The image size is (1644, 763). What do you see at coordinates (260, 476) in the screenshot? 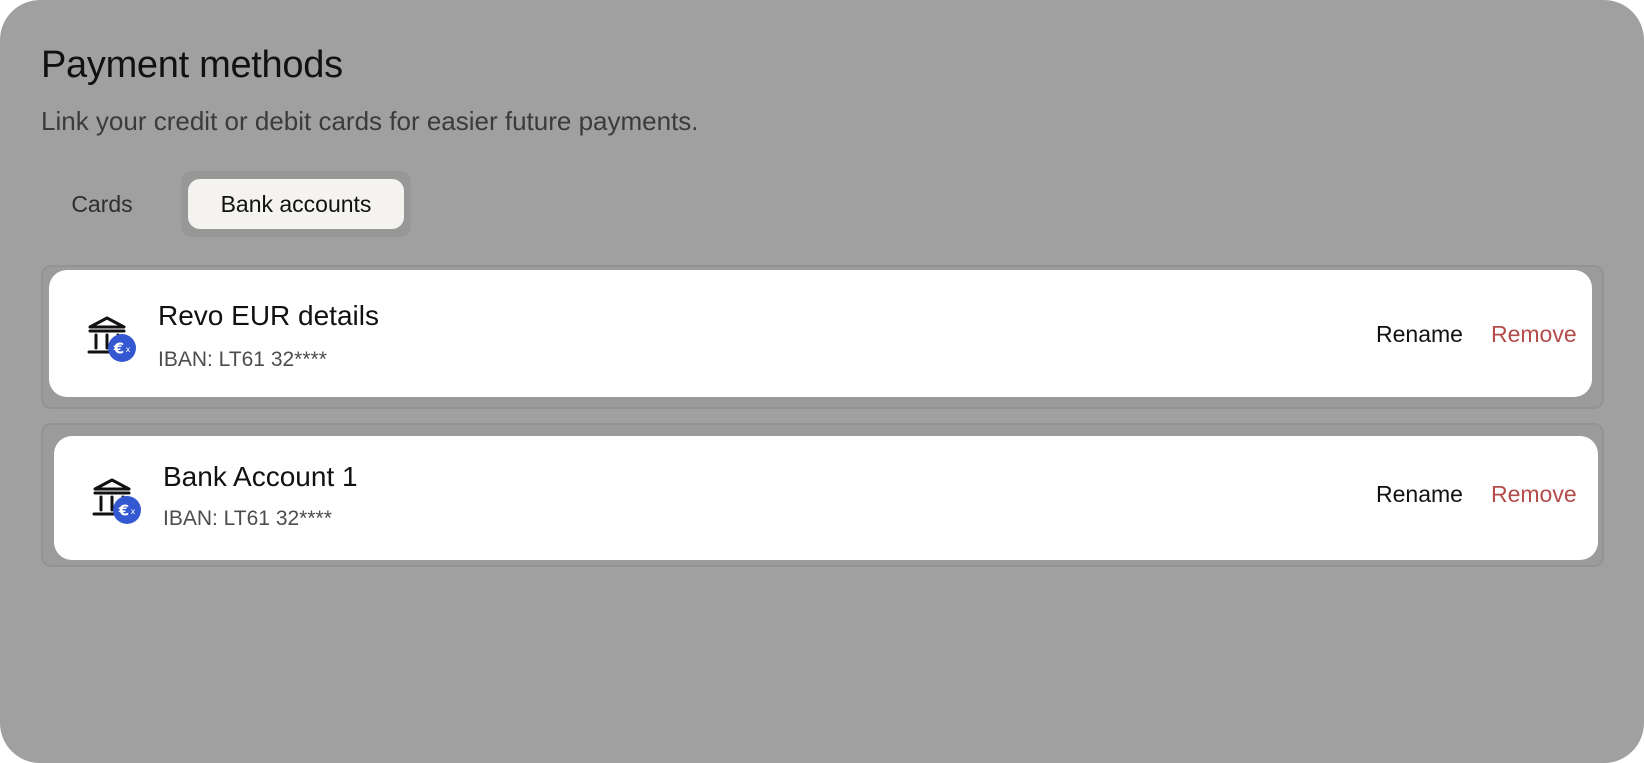
I see `account-name: Bank Account 1` at bounding box center [260, 476].